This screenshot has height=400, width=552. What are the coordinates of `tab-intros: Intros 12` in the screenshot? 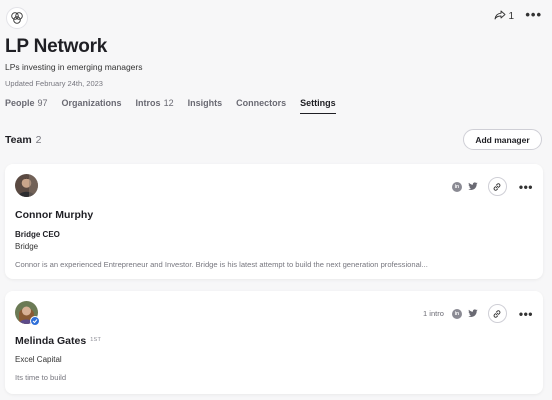 It's located at (155, 106).